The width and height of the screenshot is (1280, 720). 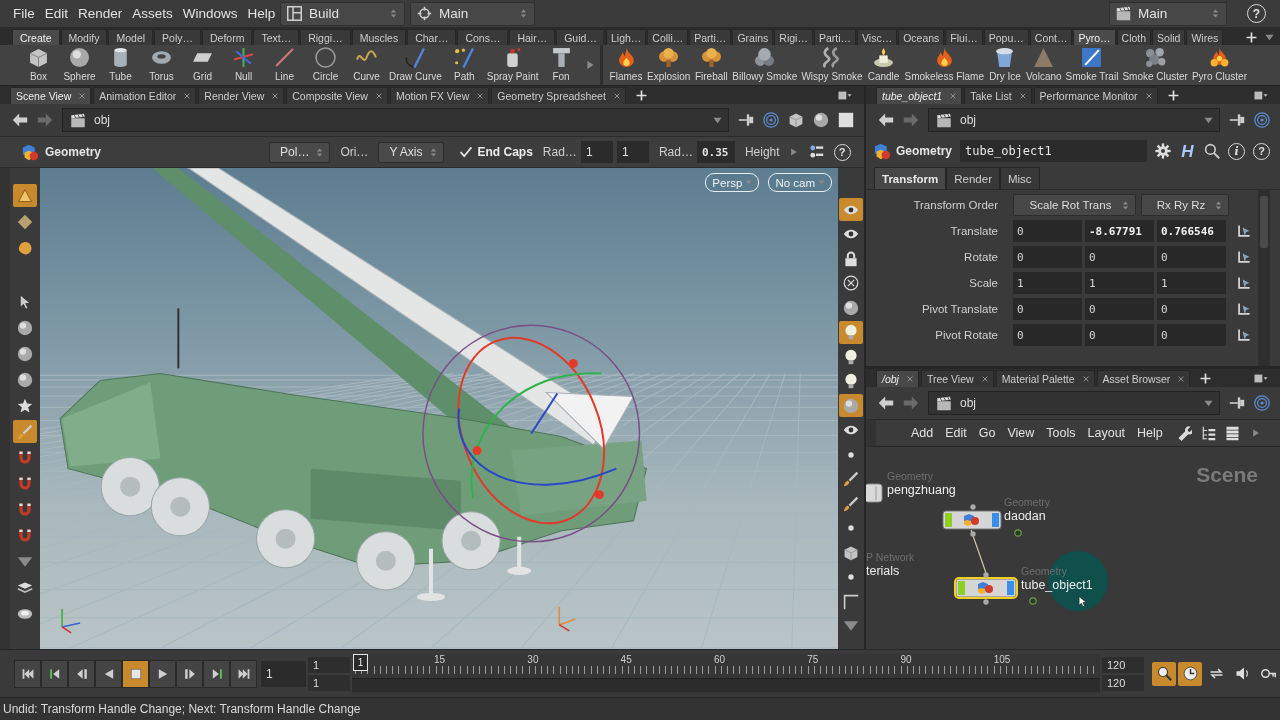 I want to click on shelf-tool-button: Pyro Cluster, so click(x=1219, y=65).